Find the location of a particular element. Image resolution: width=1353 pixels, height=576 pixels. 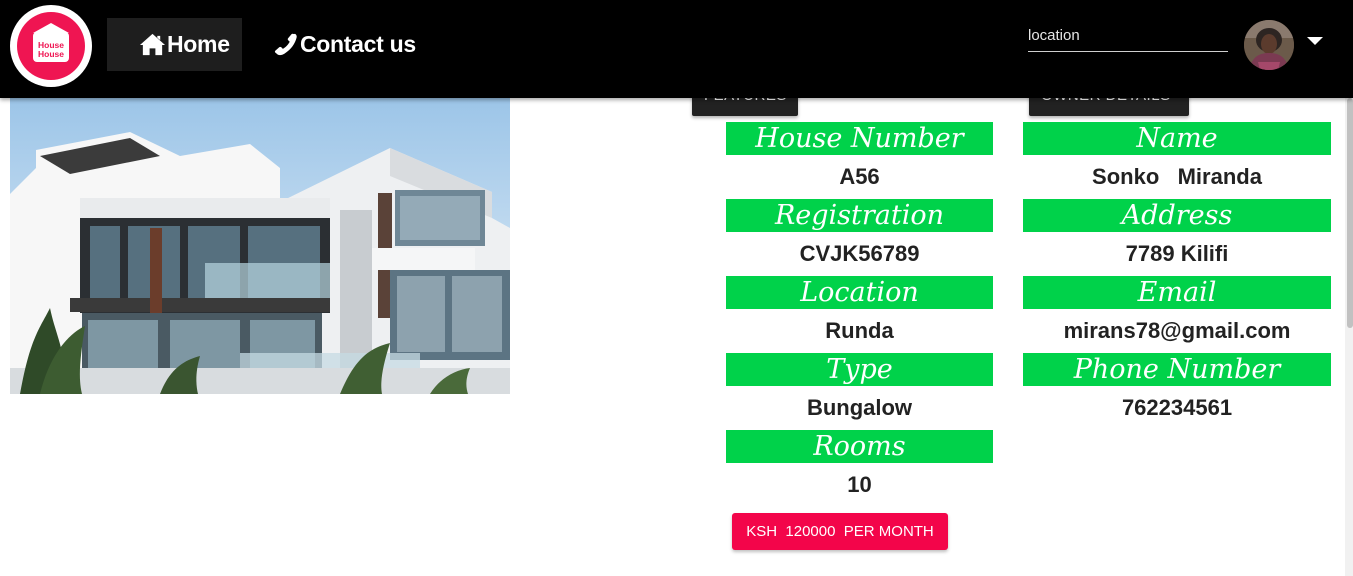

field-label: Address is located at coordinates (1177, 215).